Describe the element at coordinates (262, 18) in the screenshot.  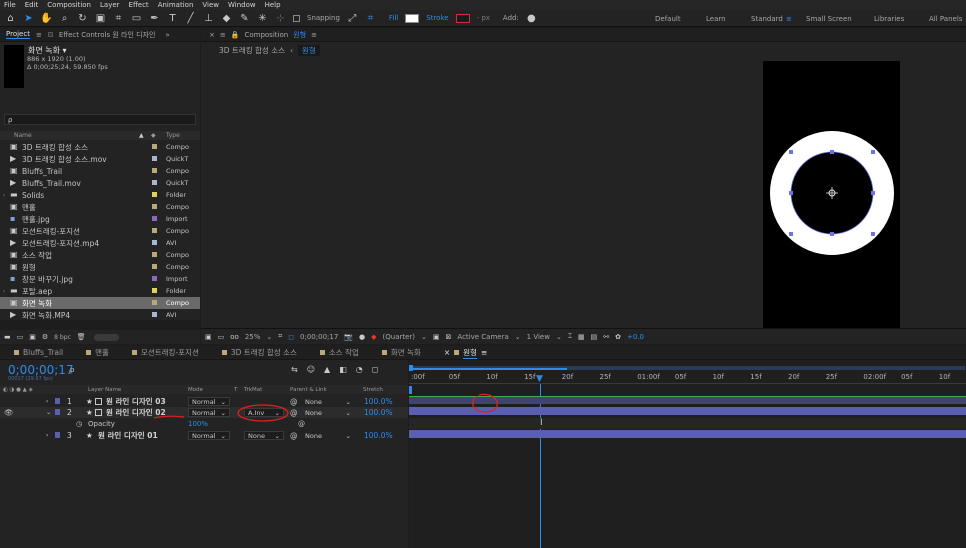
I see `puppet-tool-icon: ✳` at that location.